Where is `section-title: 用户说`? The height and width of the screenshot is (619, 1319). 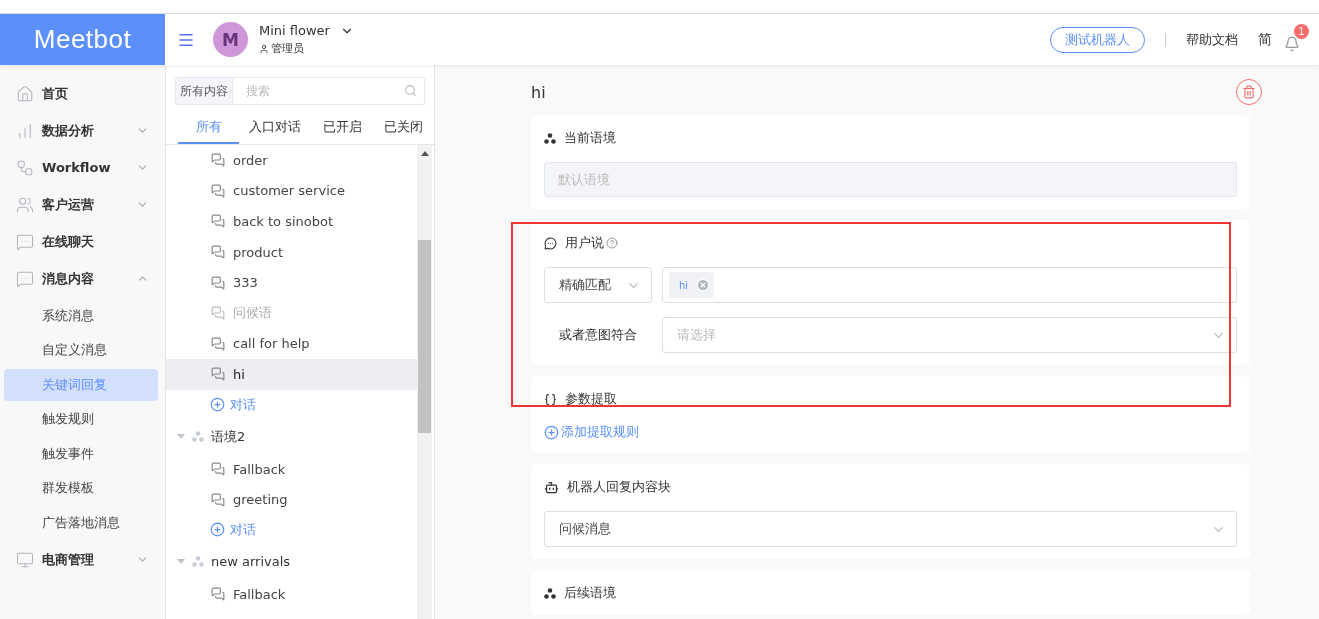
section-title: 用户说 is located at coordinates (584, 243).